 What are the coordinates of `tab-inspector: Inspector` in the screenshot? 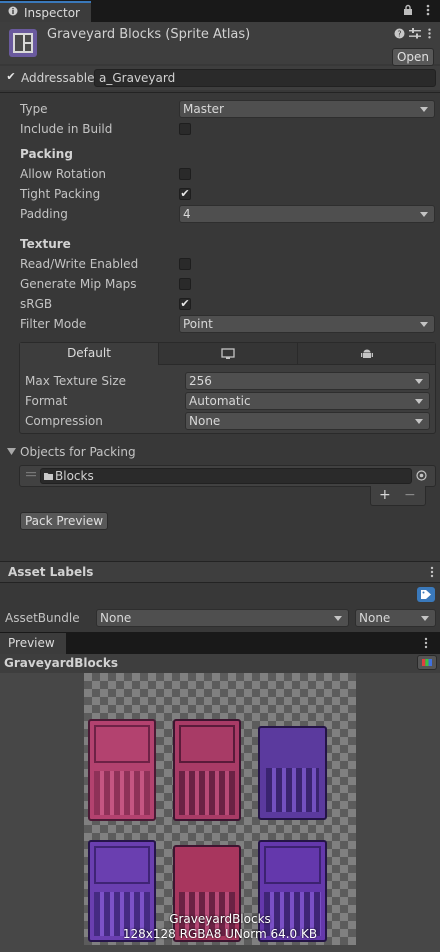 It's located at (45, 11).